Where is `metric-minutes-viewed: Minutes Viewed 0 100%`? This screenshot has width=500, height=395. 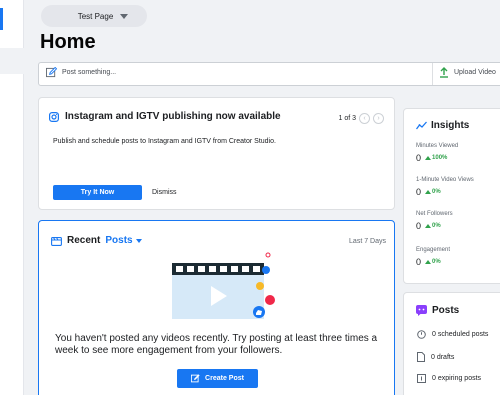
metric-minutes-viewed: Minutes Viewed 0 100% is located at coordinates (437, 153).